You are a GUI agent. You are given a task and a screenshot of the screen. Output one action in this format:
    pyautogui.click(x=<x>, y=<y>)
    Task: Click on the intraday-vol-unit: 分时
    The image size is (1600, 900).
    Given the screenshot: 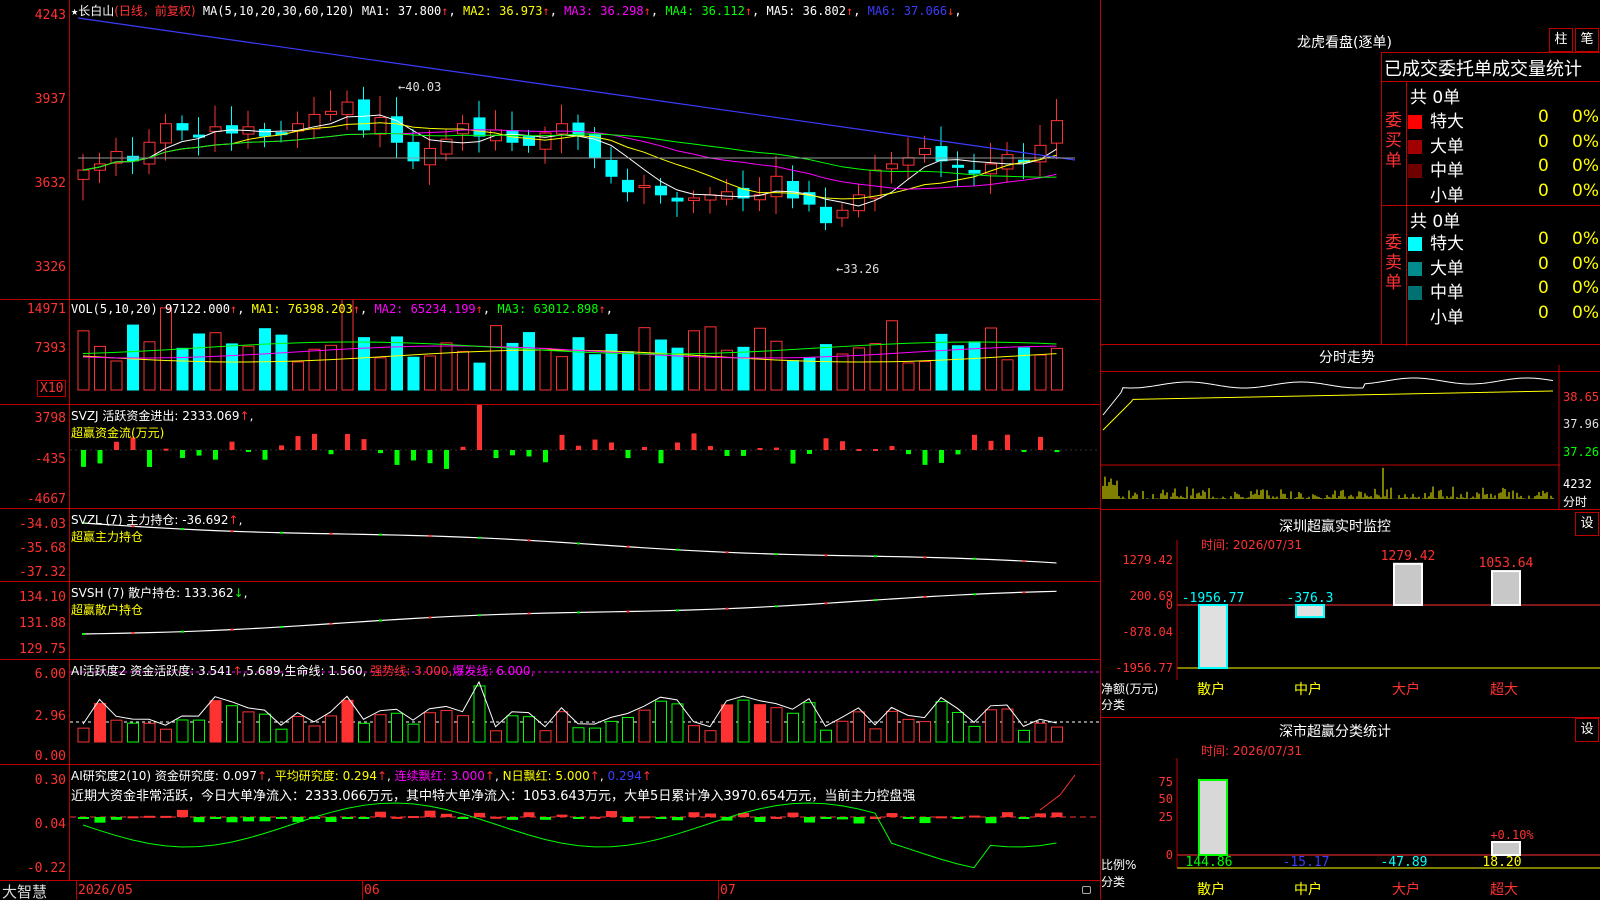 What is the action you would take?
    pyautogui.click(x=1575, y=502)
    